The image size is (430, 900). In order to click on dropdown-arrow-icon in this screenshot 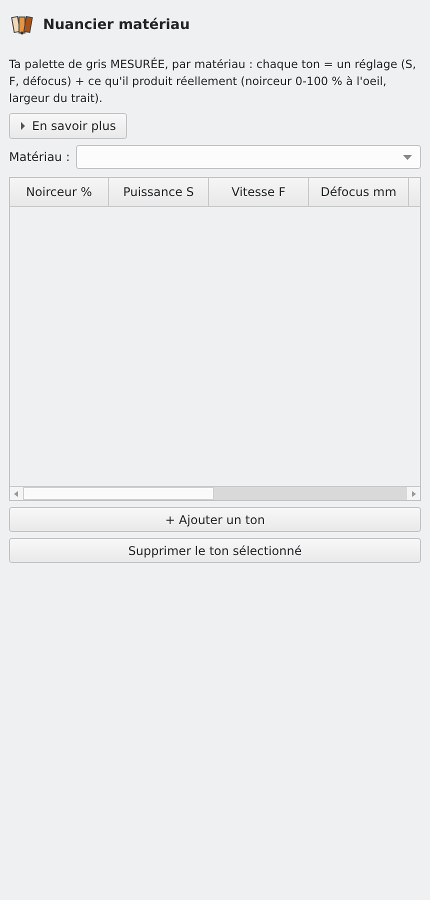, I will do `click(407, 157)`.